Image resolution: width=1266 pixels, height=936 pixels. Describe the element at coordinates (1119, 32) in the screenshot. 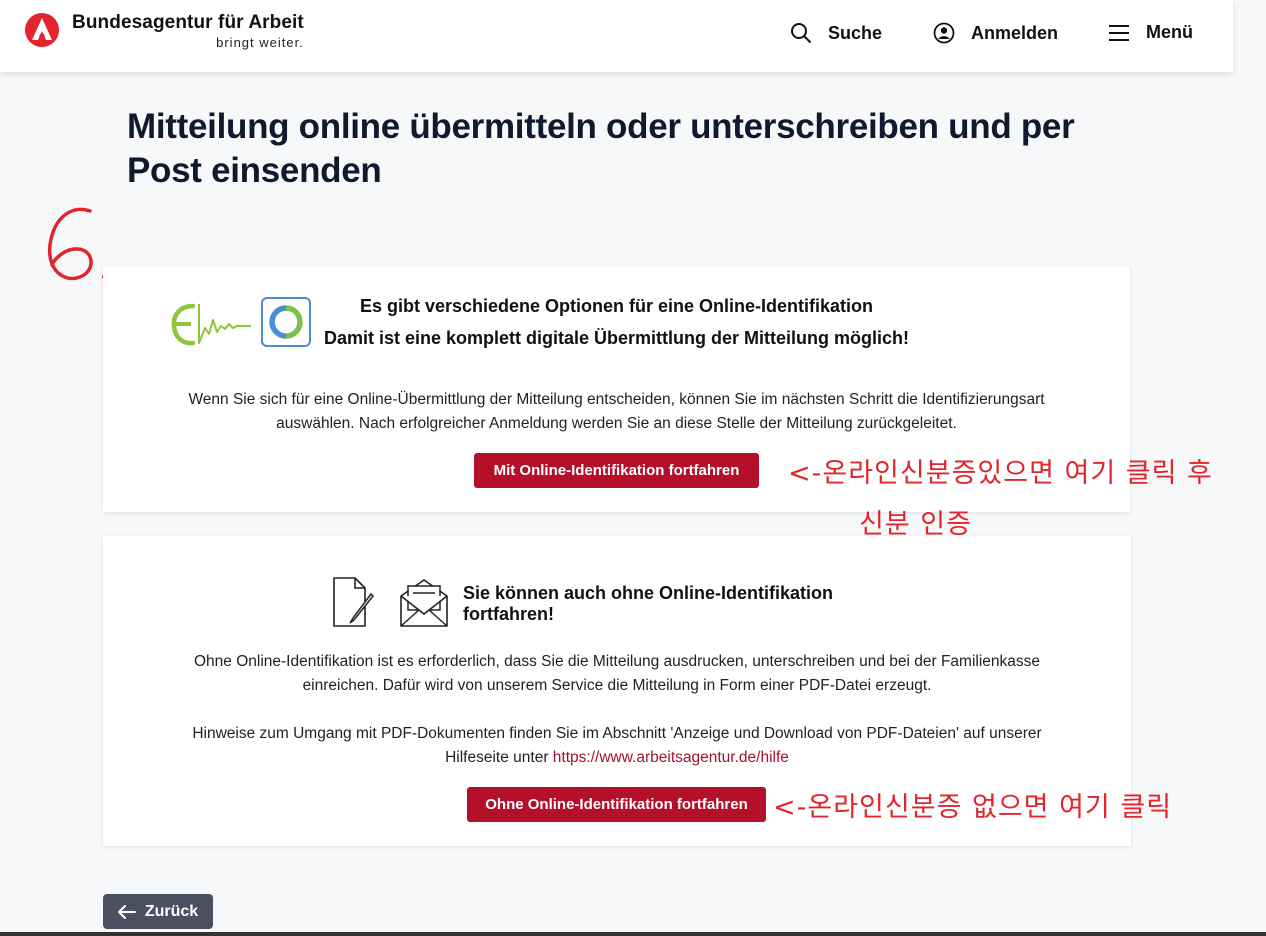

I see `hamburger-icon` at that location.